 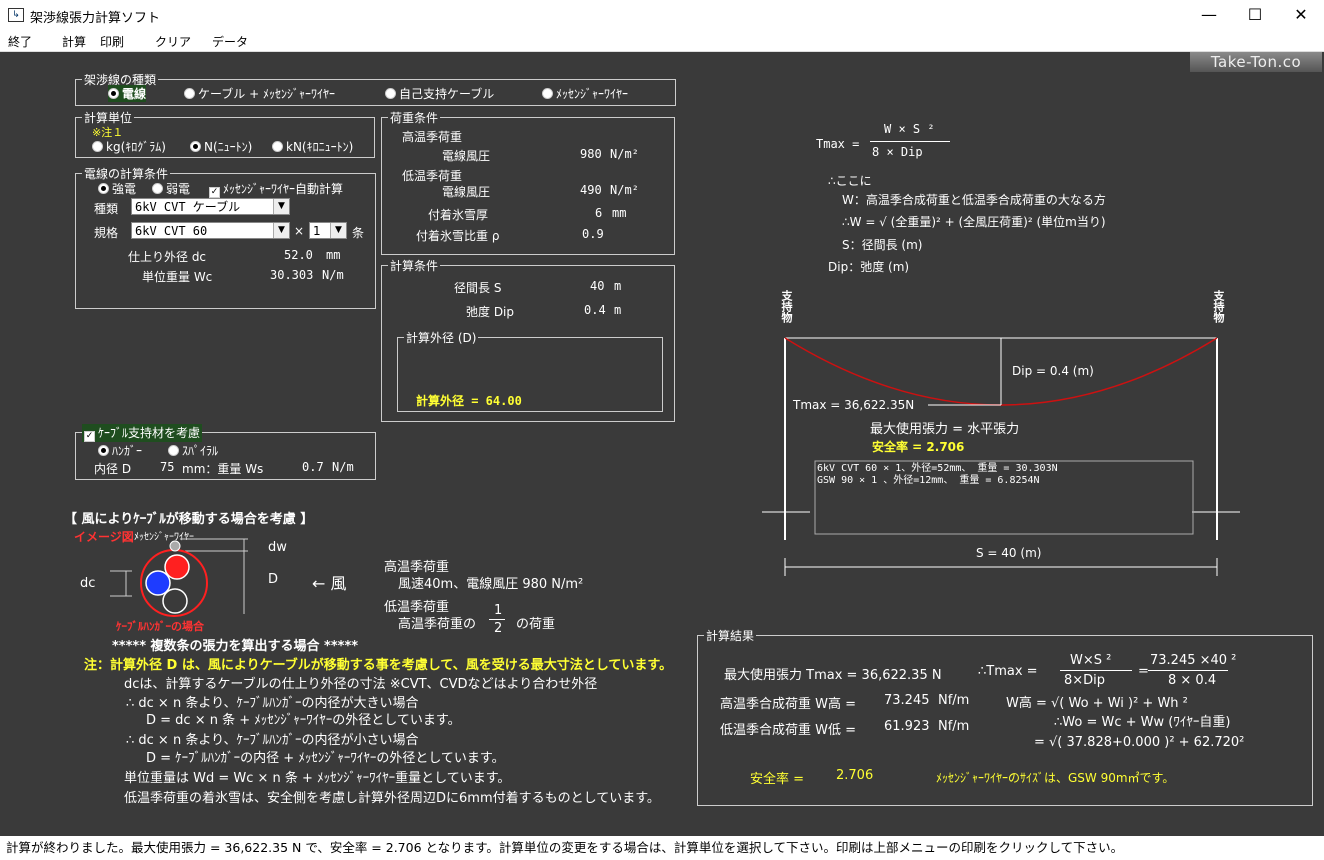 What do you see at coordinates (179, 577) in the screenshot?
I see `cable-illustration` at bounding box center [179, 577].